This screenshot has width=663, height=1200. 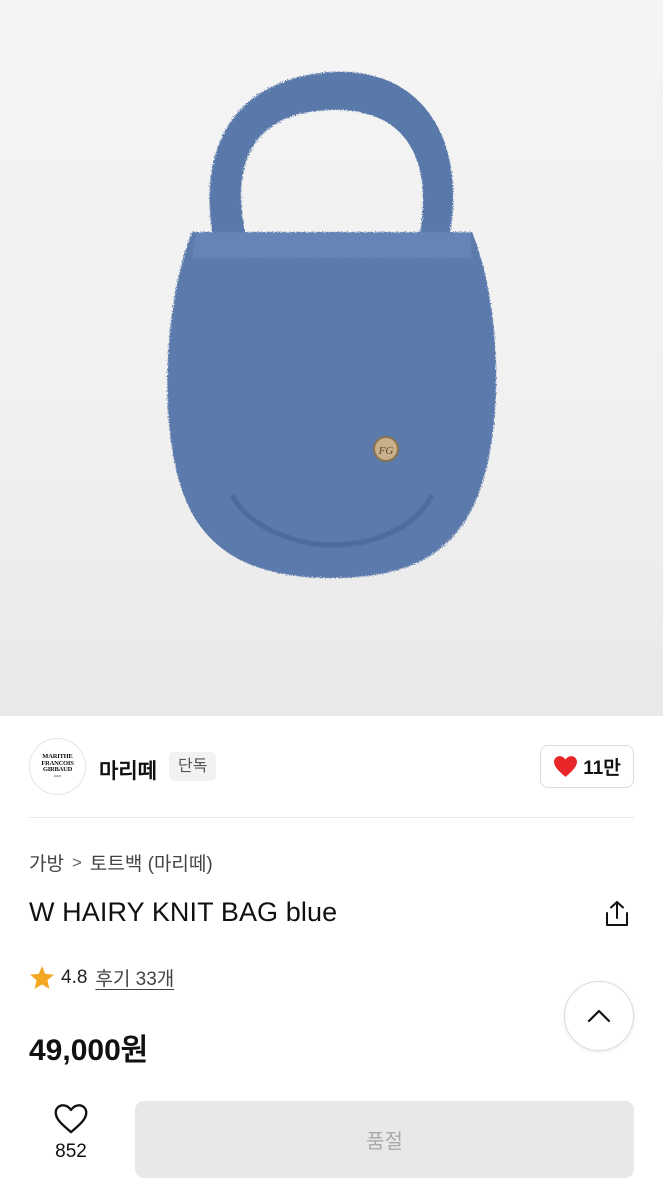 I want to click on sold-out-button: 품절, so click(x=384, y=1139).